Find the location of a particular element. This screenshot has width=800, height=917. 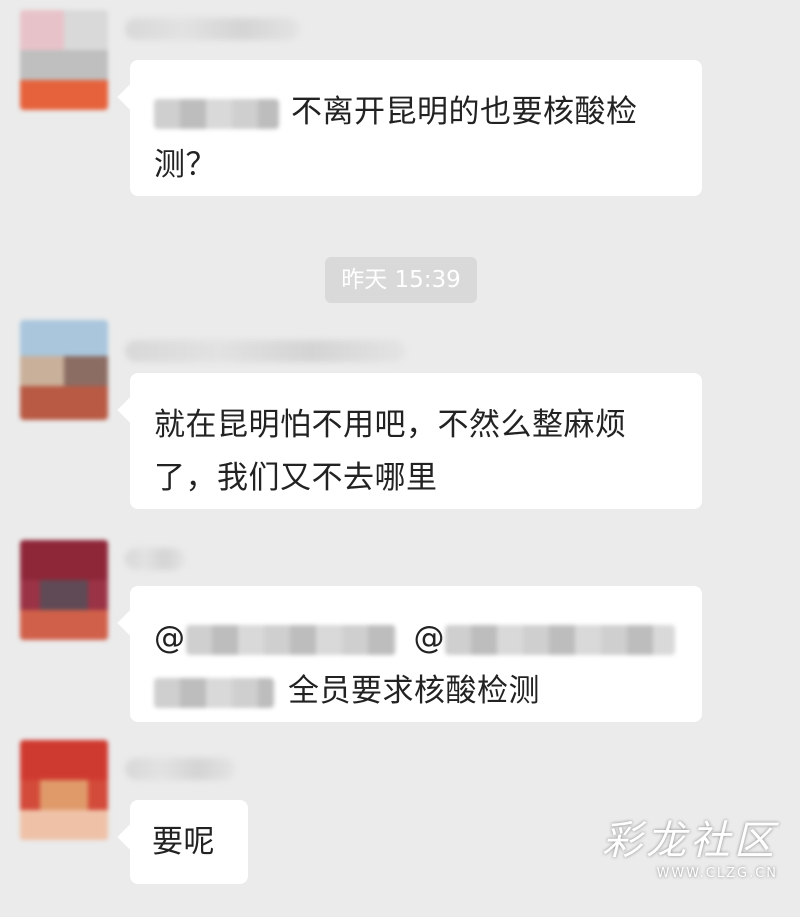

message-bubble: @ @ 全员要求核酸检测 is located at coordinates (416, 654).